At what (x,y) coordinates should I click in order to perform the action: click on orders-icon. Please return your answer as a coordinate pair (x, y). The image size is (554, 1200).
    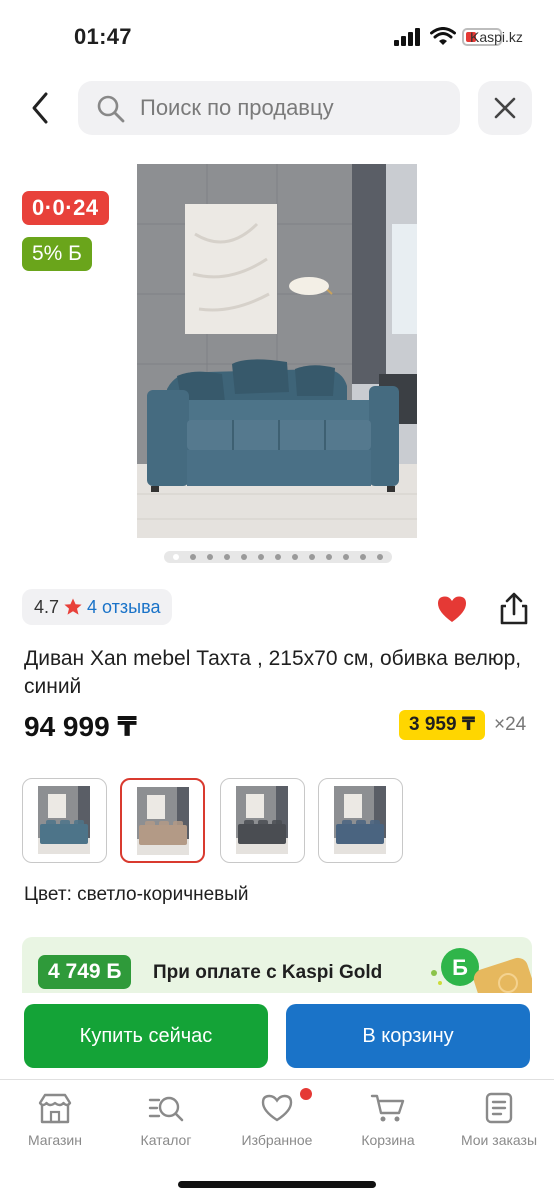
    Looking at the image, I should click on (499, 1108).